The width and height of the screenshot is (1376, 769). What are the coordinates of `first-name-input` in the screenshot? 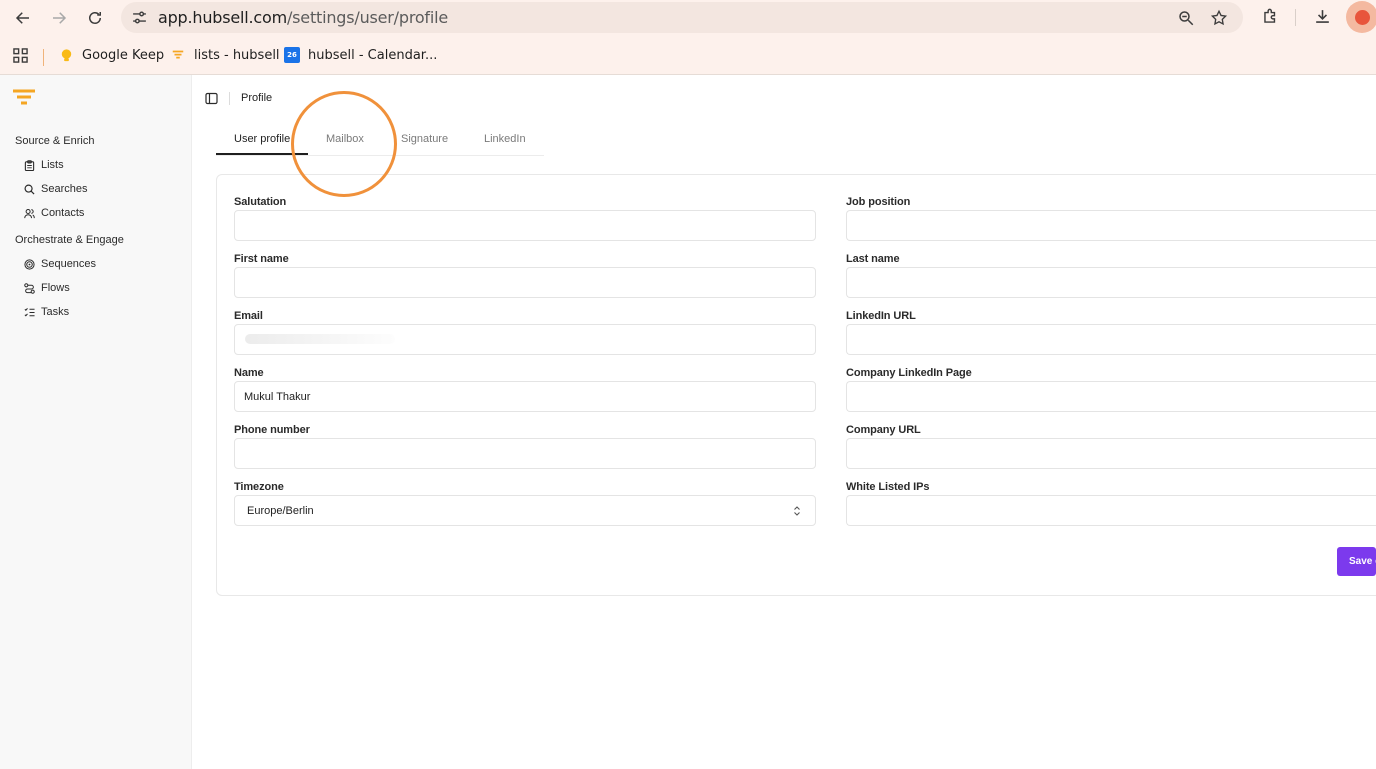 It's located at (525, 282).